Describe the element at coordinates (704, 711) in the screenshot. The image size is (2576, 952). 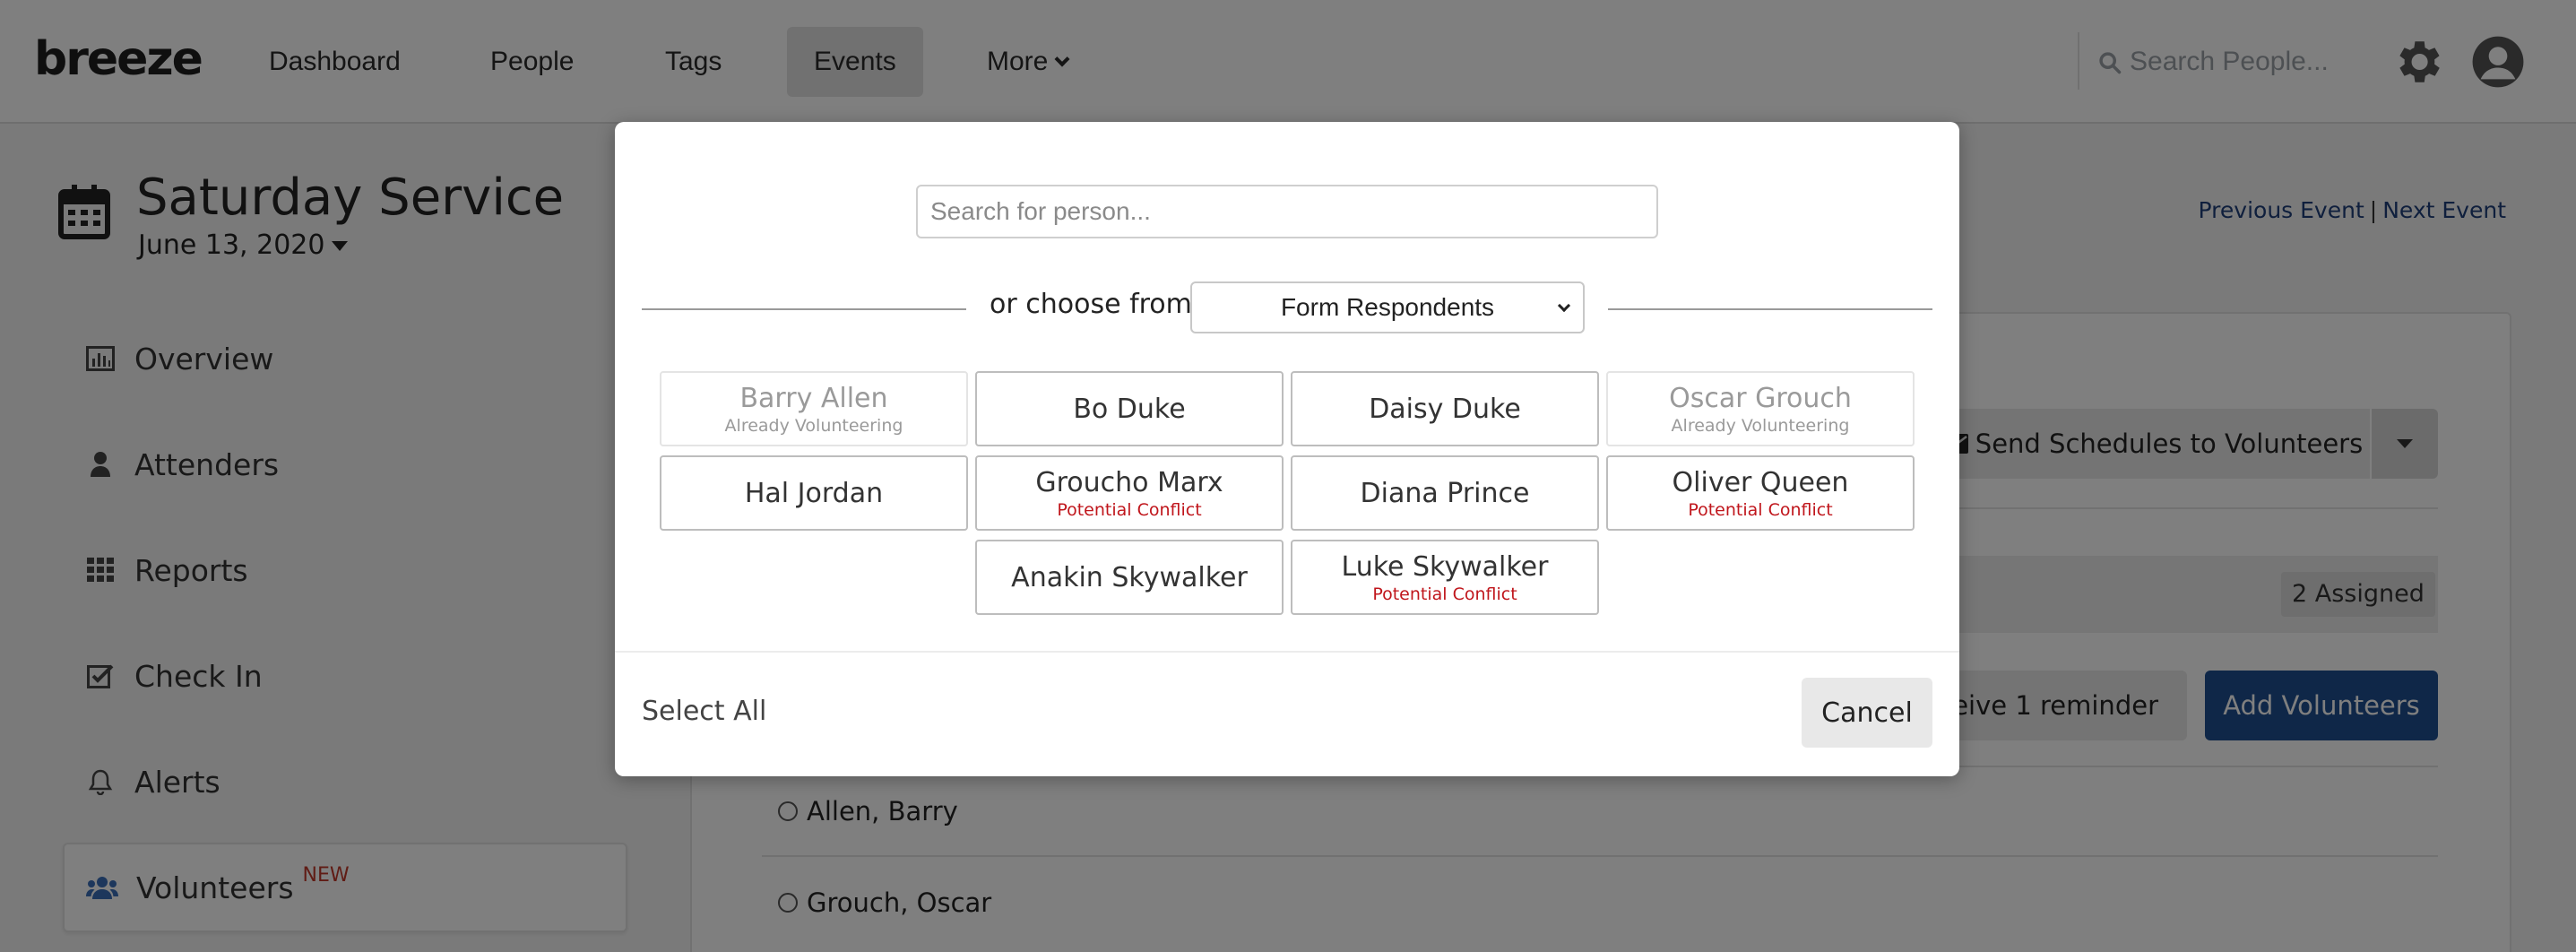
I see `select-all-link: Select All` at that location.